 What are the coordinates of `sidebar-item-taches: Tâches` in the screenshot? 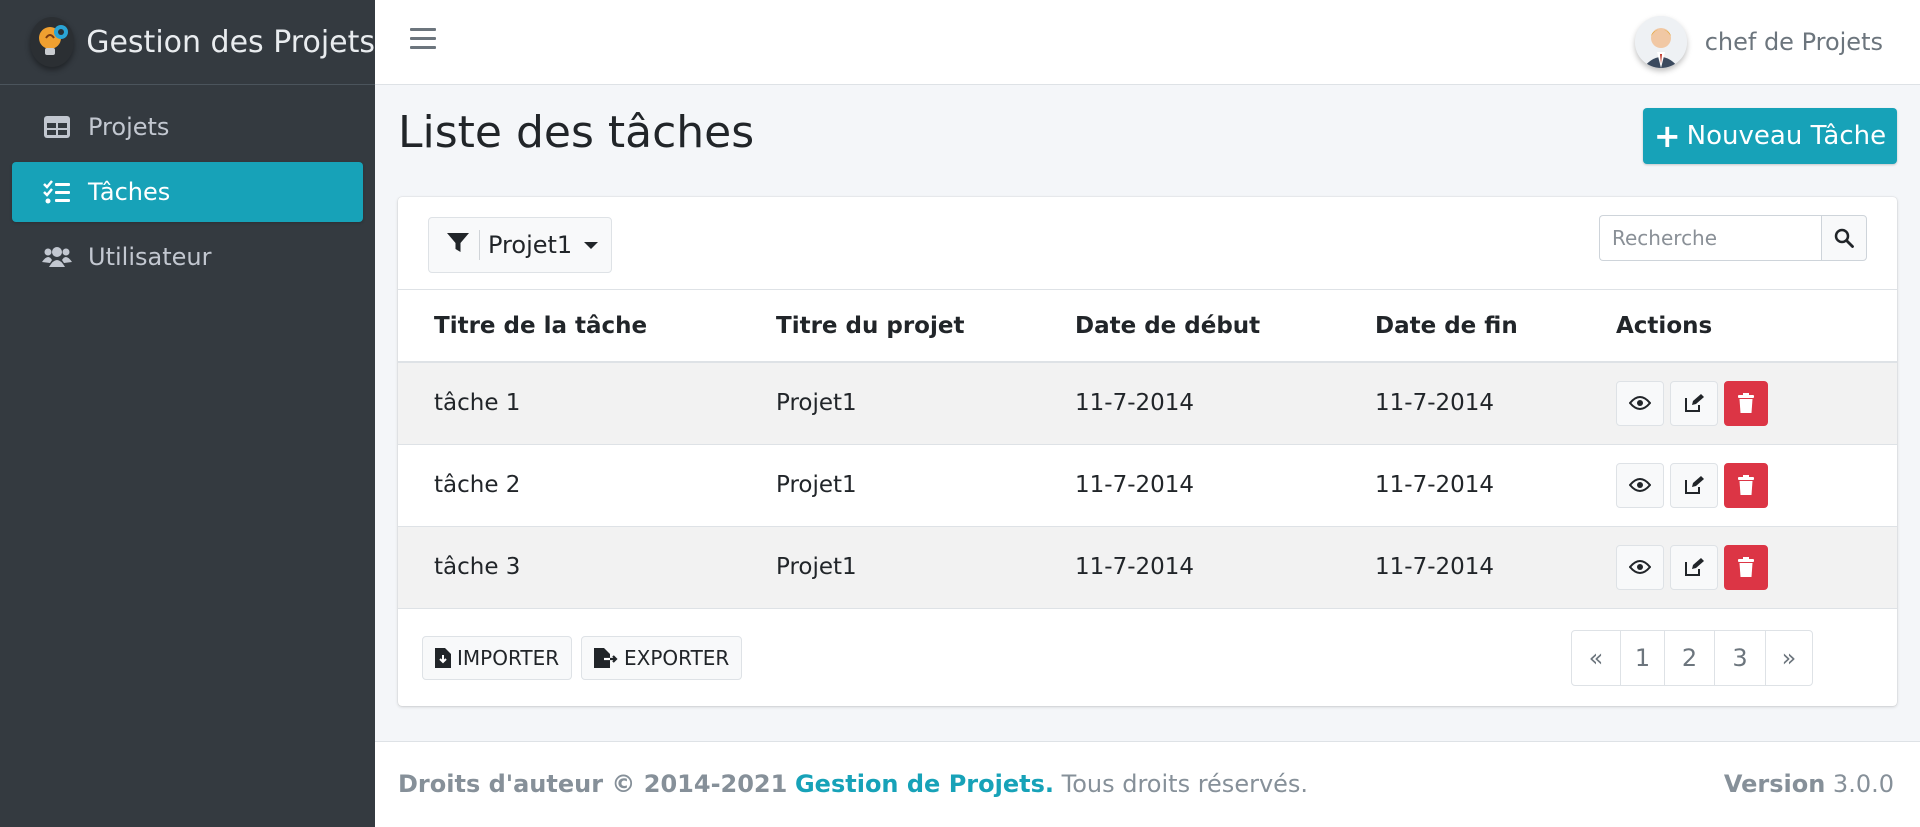 It's located at (187, 192).